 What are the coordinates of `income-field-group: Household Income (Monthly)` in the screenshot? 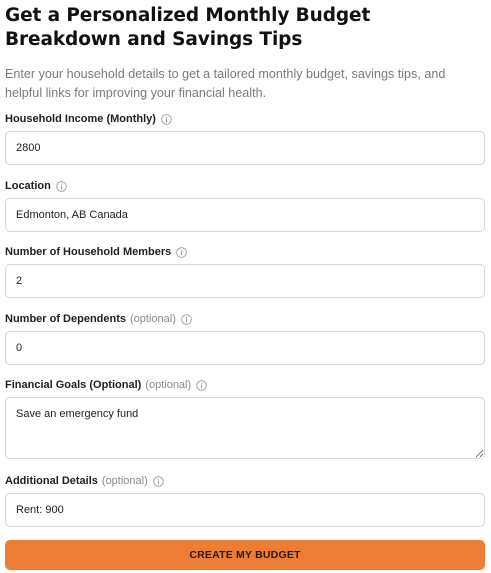 It's located at (245, 138).